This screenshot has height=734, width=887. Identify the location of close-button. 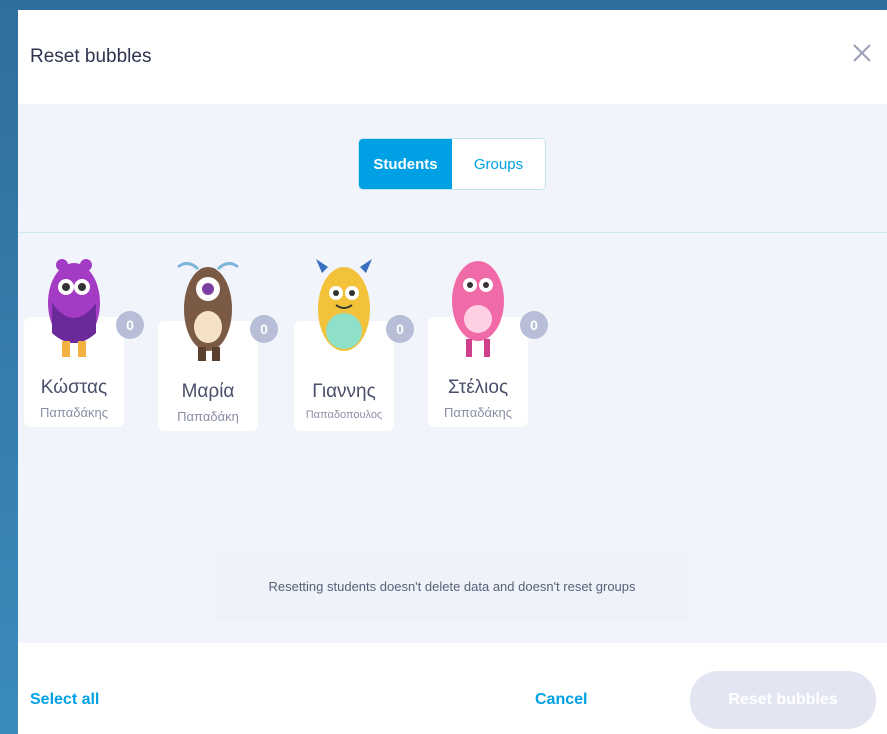
(862, 53).